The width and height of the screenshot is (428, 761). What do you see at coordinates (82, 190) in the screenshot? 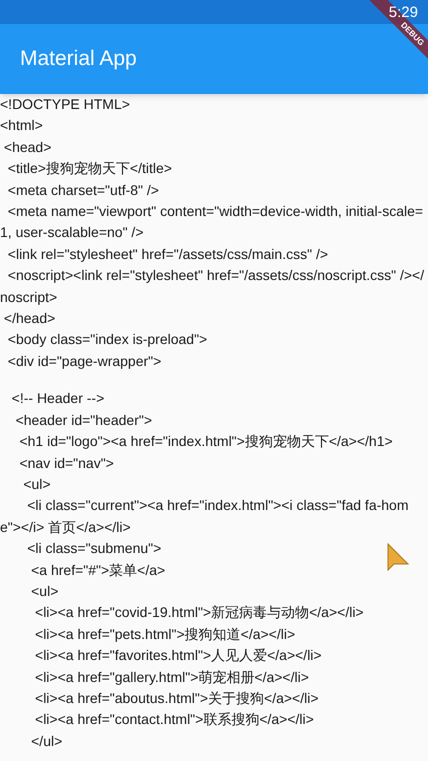
I see `source-line: <meta charset="utf-8" />` at bounding box center [82, 190].